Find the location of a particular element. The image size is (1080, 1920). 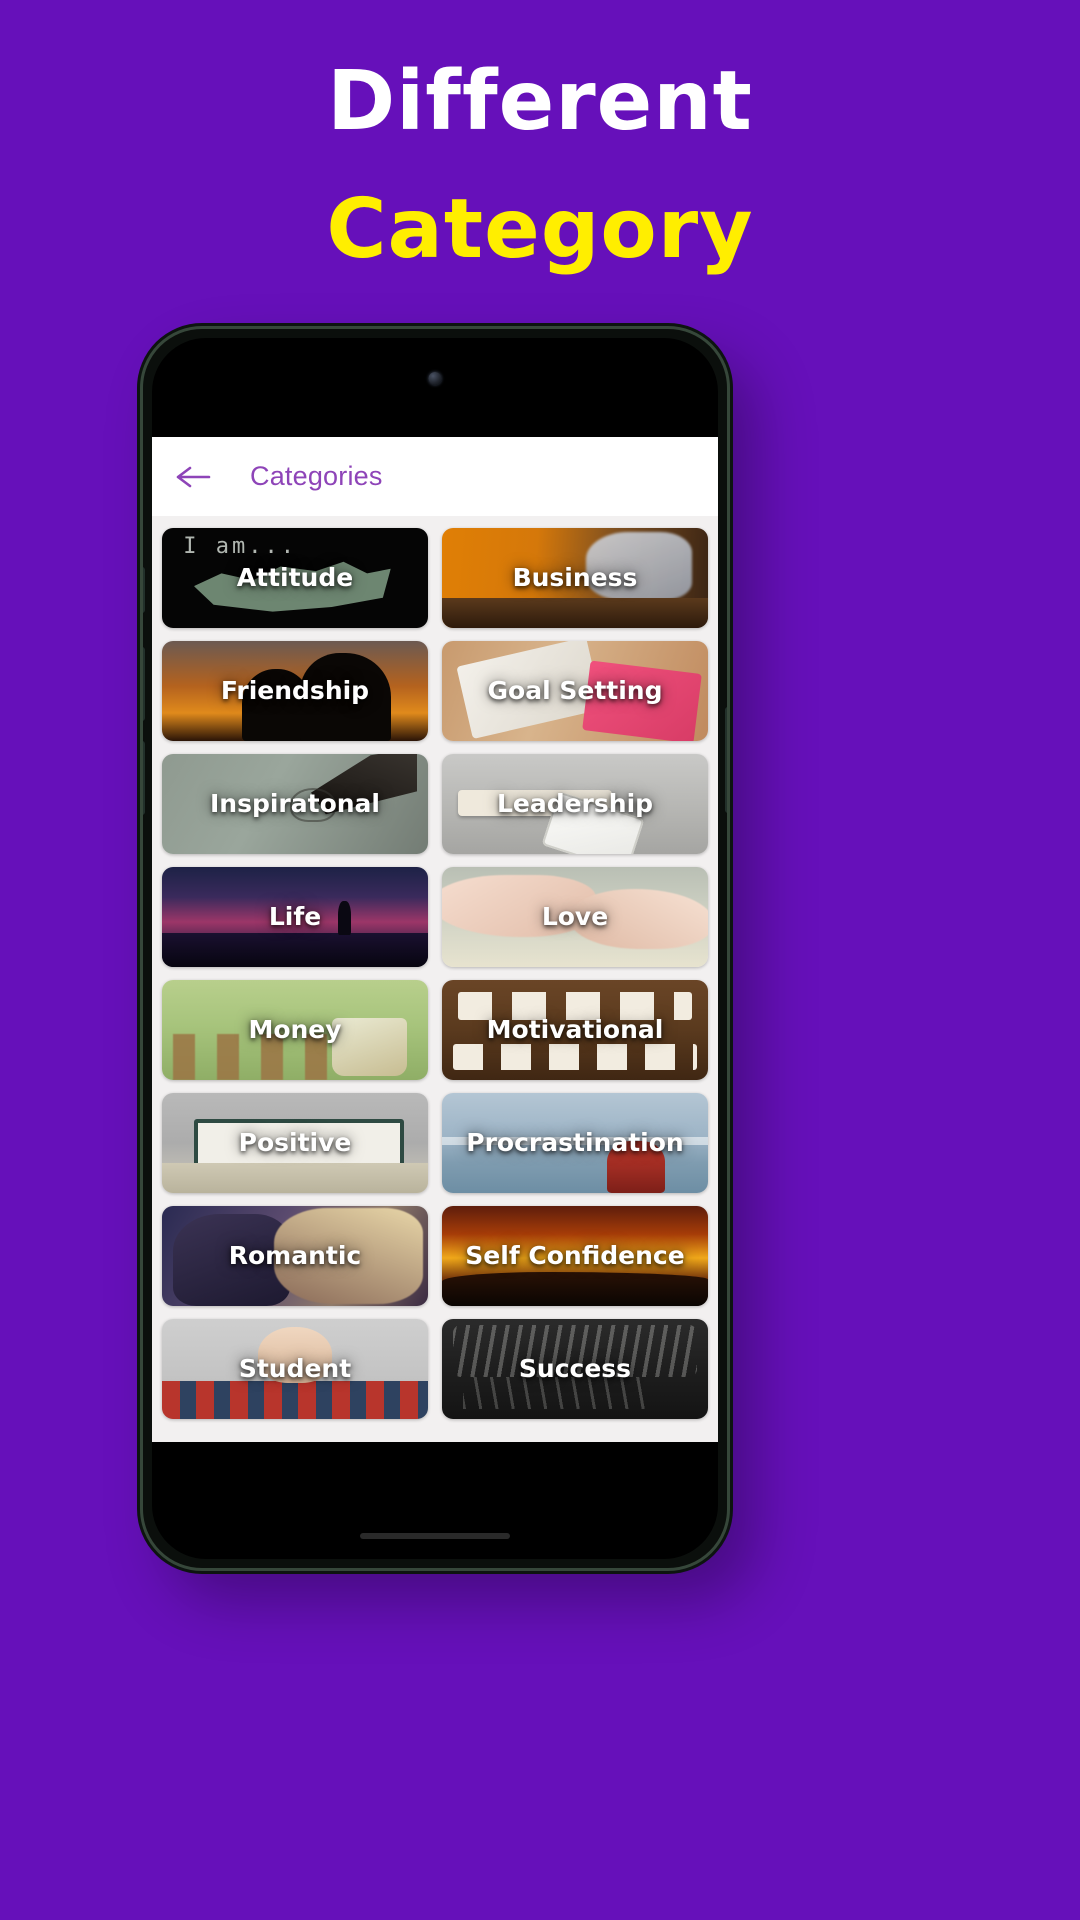

arrow-left-icon is located at coordinates (194, 477).